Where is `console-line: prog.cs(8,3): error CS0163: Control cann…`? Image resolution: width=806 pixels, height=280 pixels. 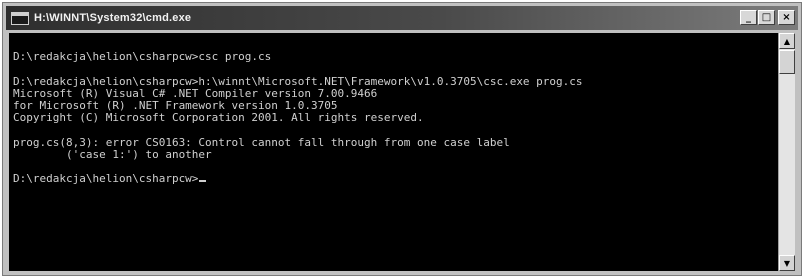 console-line: prog.cs(8,3): error CS0163: Control cann… is located at coordinates (261, 142).